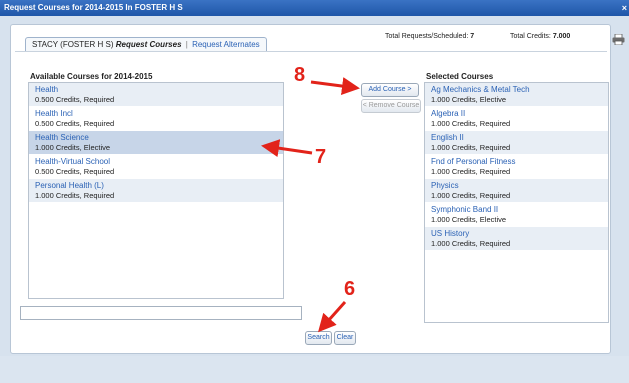 The height and width of the screenshot is (383, 629). What do you see at coordinates (561, 36) in the screenshot?
I see `total-credits-value: 7.000` at bounding box center [561, 36].